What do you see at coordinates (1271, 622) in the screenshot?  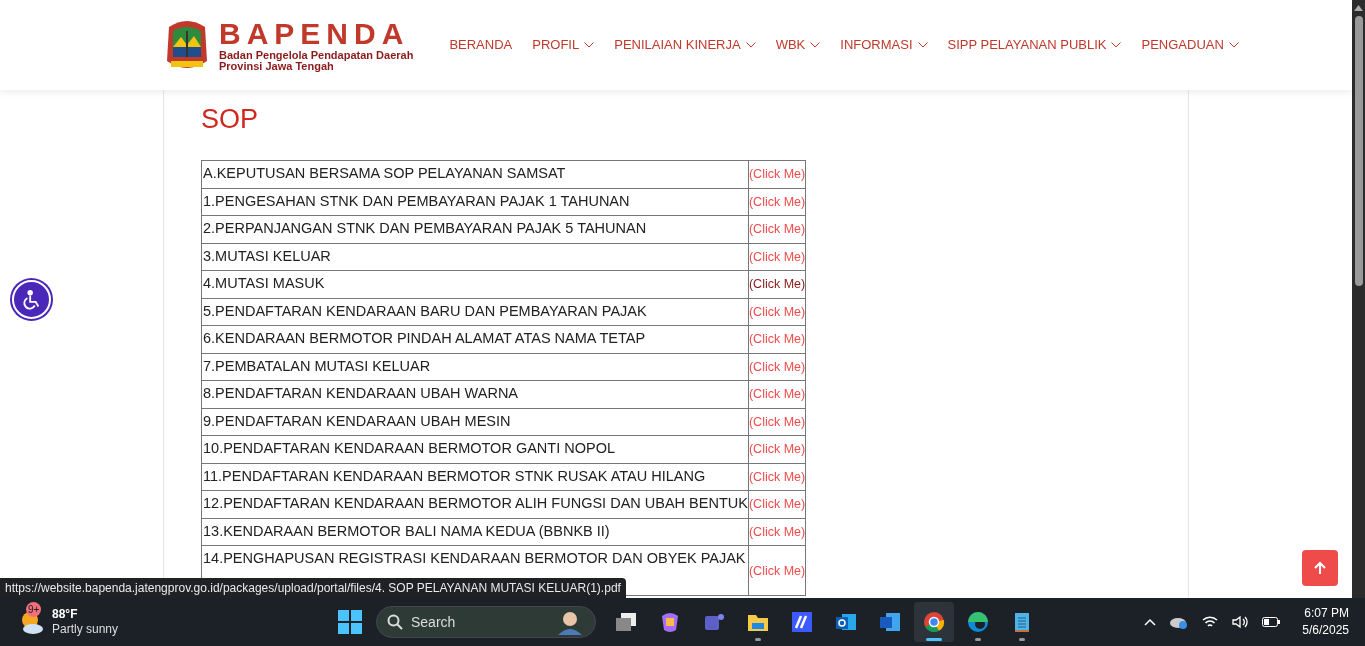 I see `battery-icon` at bounding box center [1271, 622].